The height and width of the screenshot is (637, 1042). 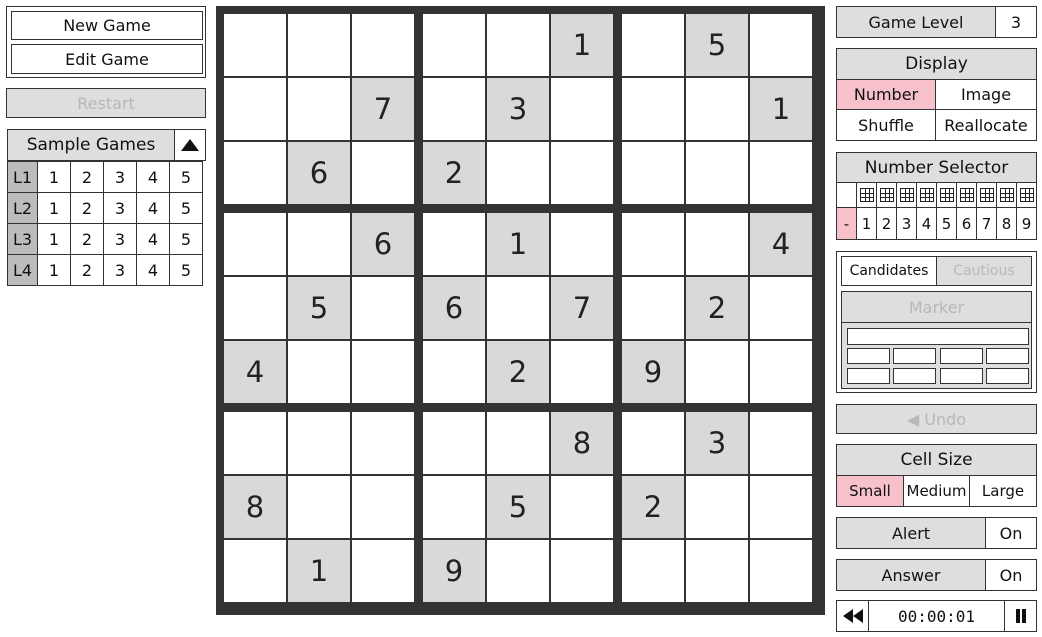 What do you see at coordinates (1026, 223) in the screenshot?
I see `number-button: 9` at bounding box center [1026, 223].